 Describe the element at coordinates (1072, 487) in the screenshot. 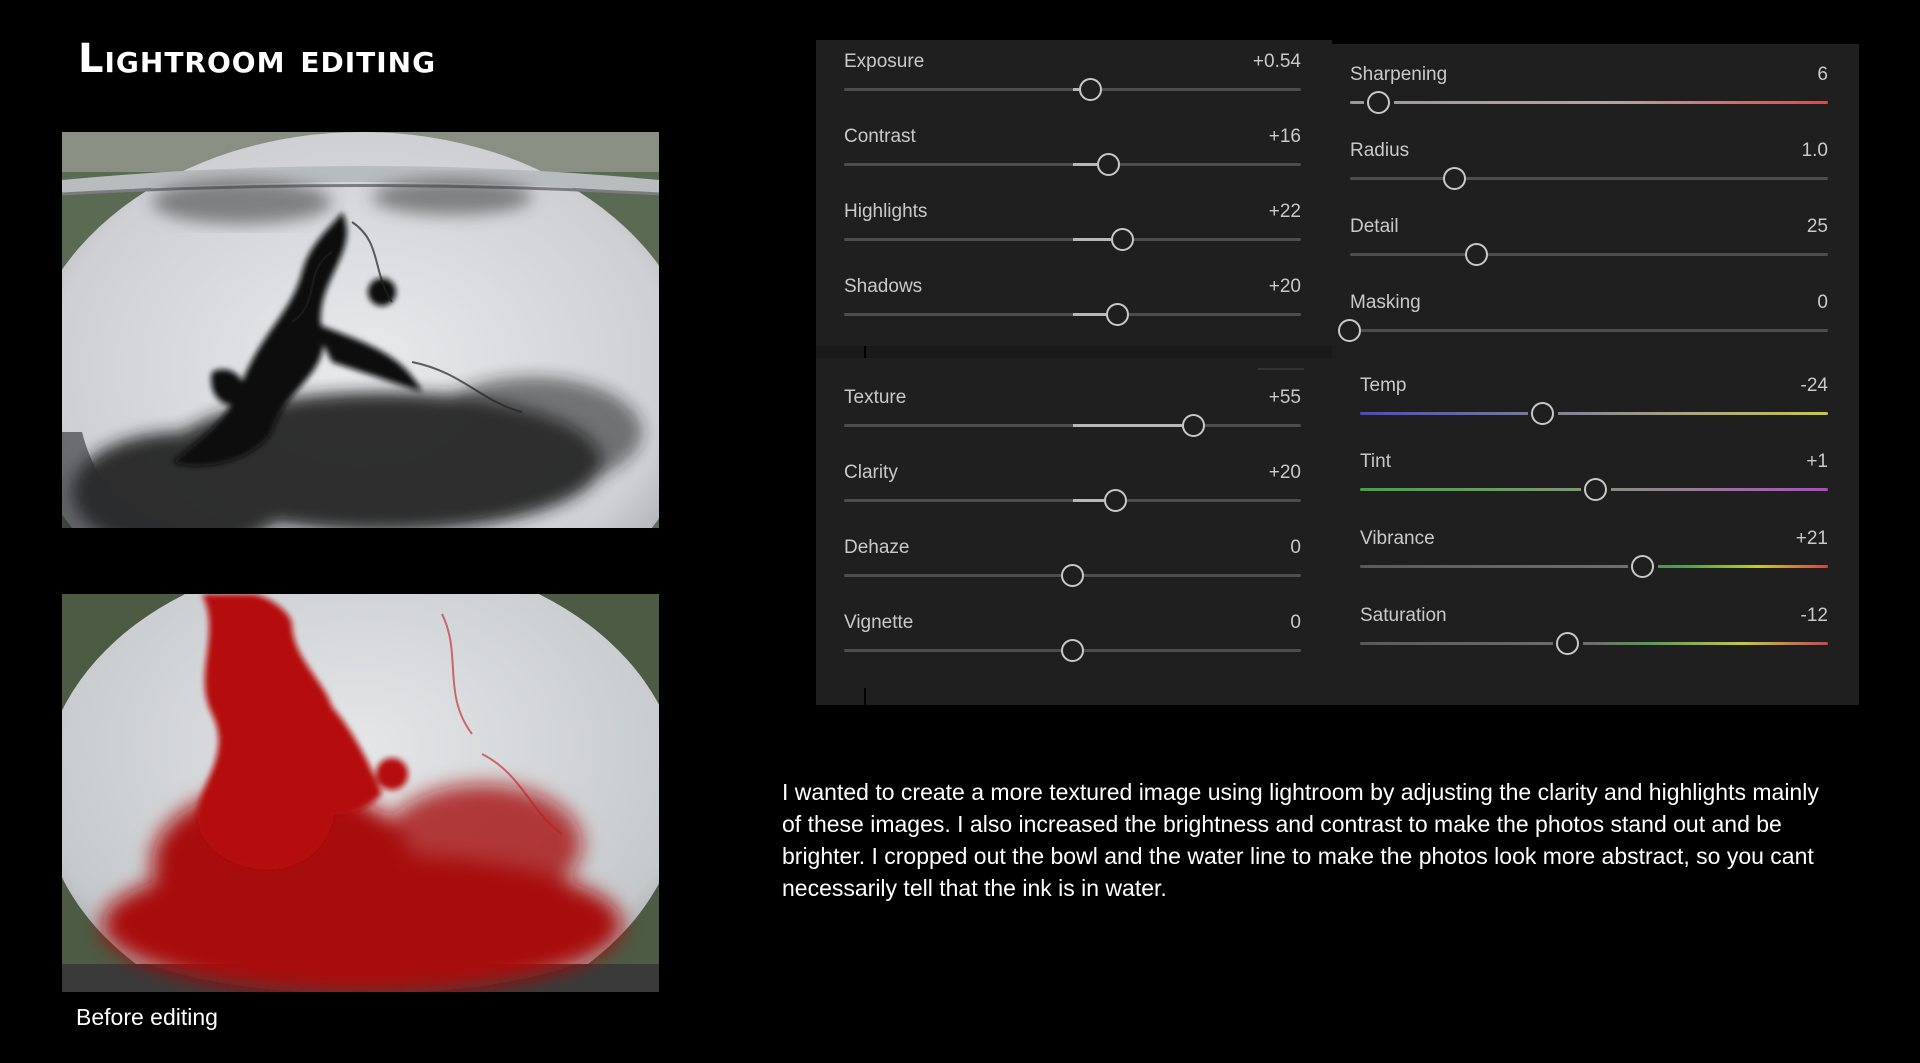

I see `slider-clarity: Clarity +20` at that location.